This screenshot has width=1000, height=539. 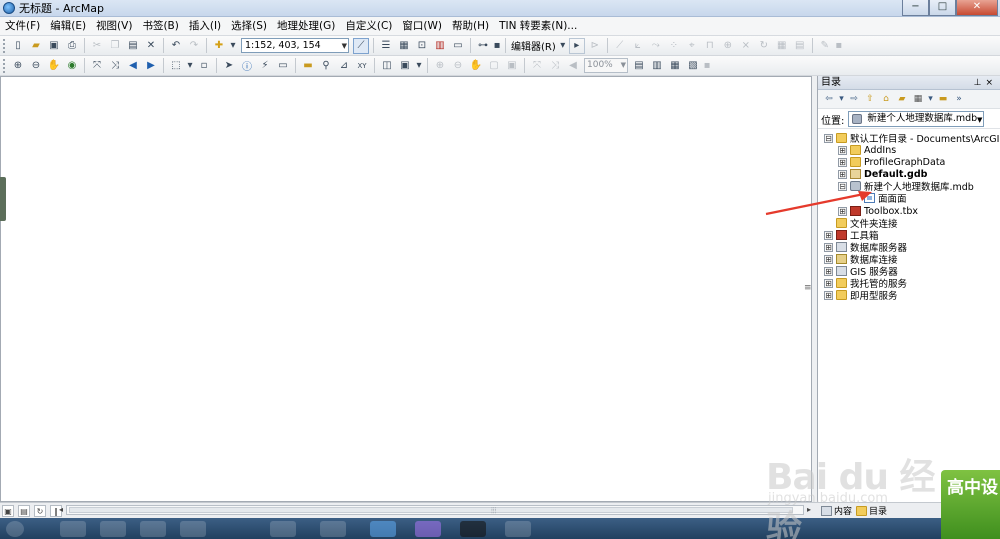 What do you see at coordinates (422, 26) in the screenshot?
I see `menu-windows: 窗口(W)` at bounding box center [422, 26].